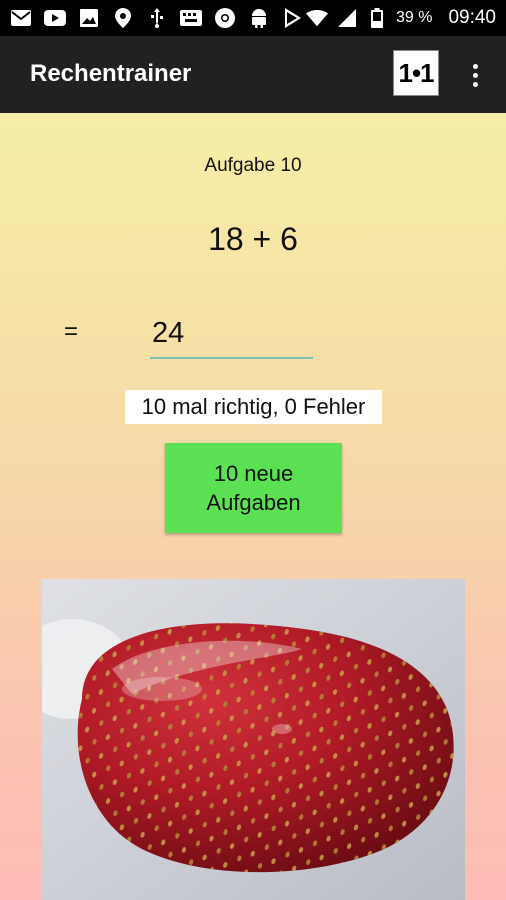  Describe the element at coordinates (225, 18) in the screenshot. I see `chrome-icon` at that location.